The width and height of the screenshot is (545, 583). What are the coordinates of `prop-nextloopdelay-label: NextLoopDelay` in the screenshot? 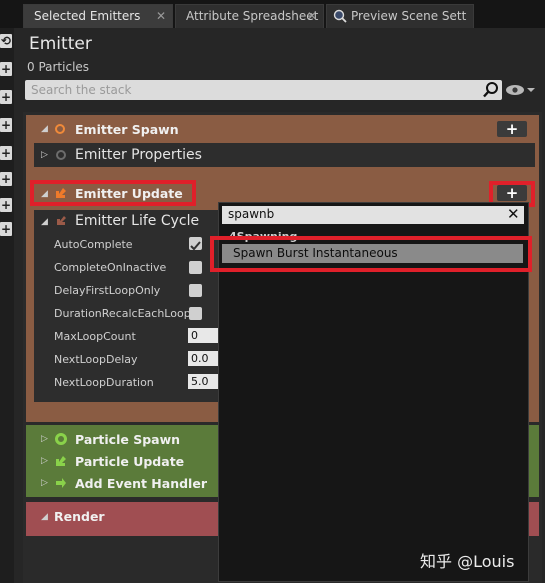 It's located at (96, 359).